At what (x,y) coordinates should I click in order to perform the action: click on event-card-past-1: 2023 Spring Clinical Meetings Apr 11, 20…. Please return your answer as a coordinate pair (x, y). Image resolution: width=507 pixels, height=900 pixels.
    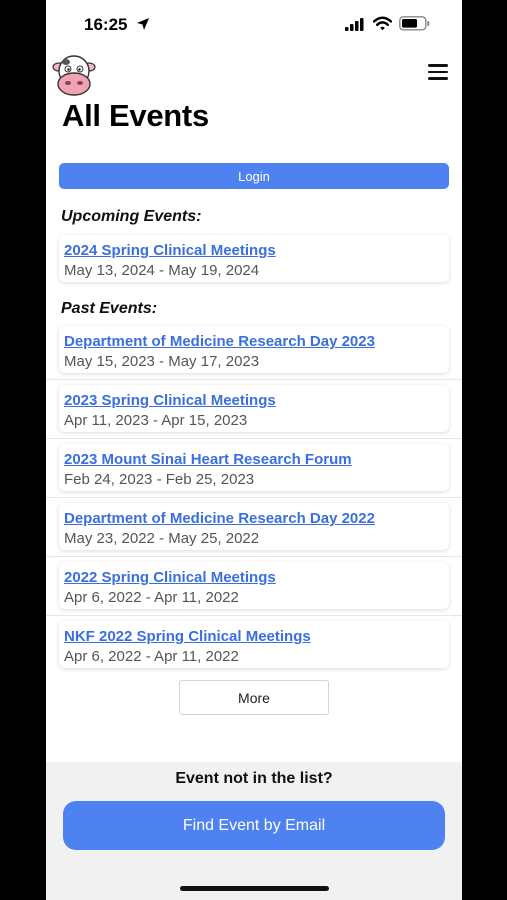
    Looking at the image, I should click on (254, 408).